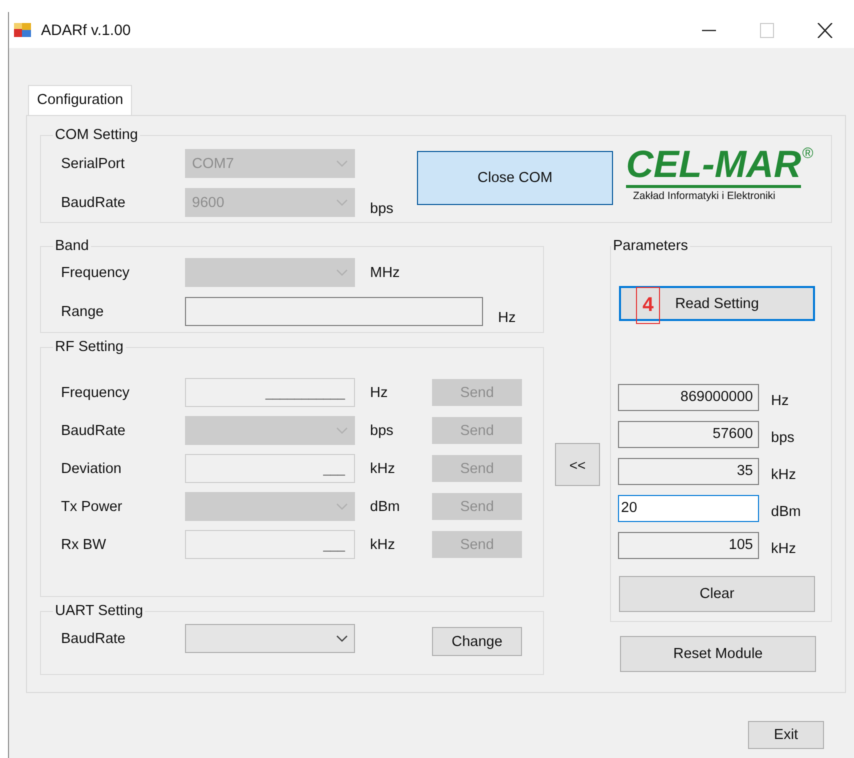  I want to click on field-label: Rx BW, so click(84, 544).